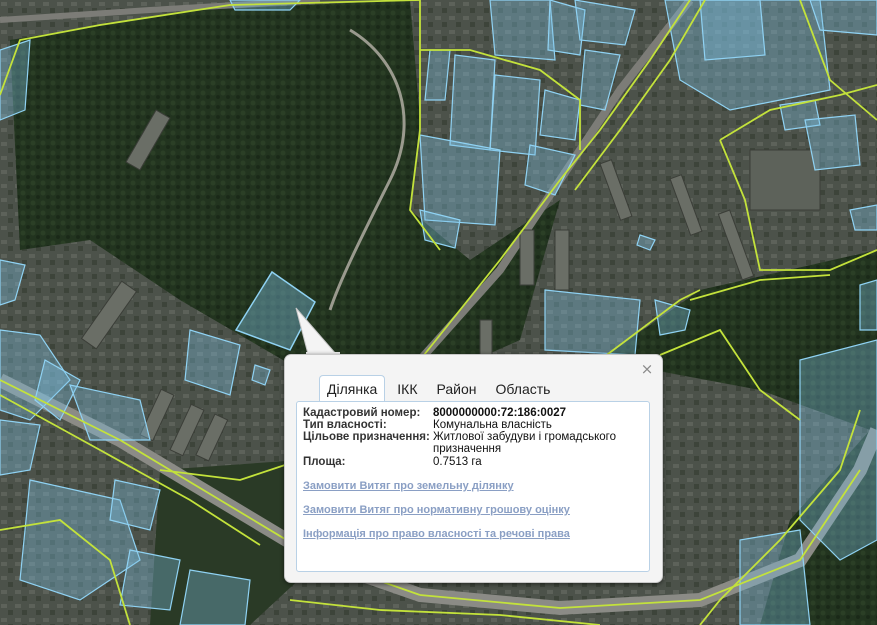 The image size is (877, 625). I want to click on purpose-label: Цільове призначення:, so click(366, 437).